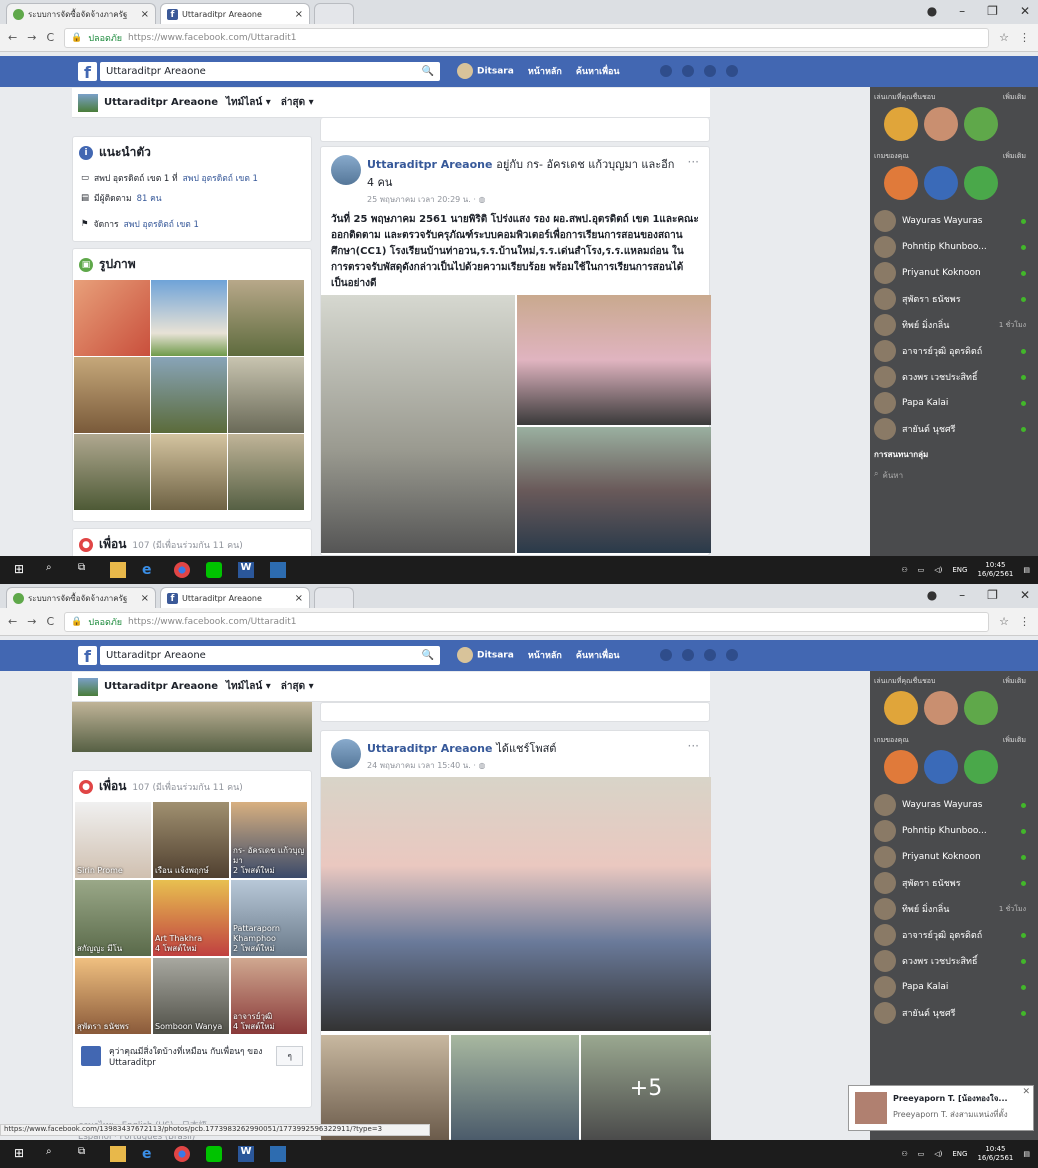 This screenshot has height=1168, width=1038. What do you see at coordinates (962, 11) in the screenshot?
I see `minimize-icon: –` at bounding box center [962, 11].